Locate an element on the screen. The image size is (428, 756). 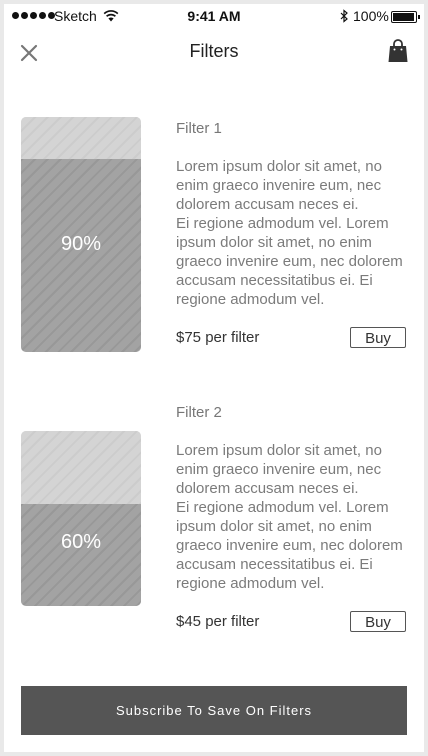
filter-price: $45 per filter is located at coordinates (218, 621).